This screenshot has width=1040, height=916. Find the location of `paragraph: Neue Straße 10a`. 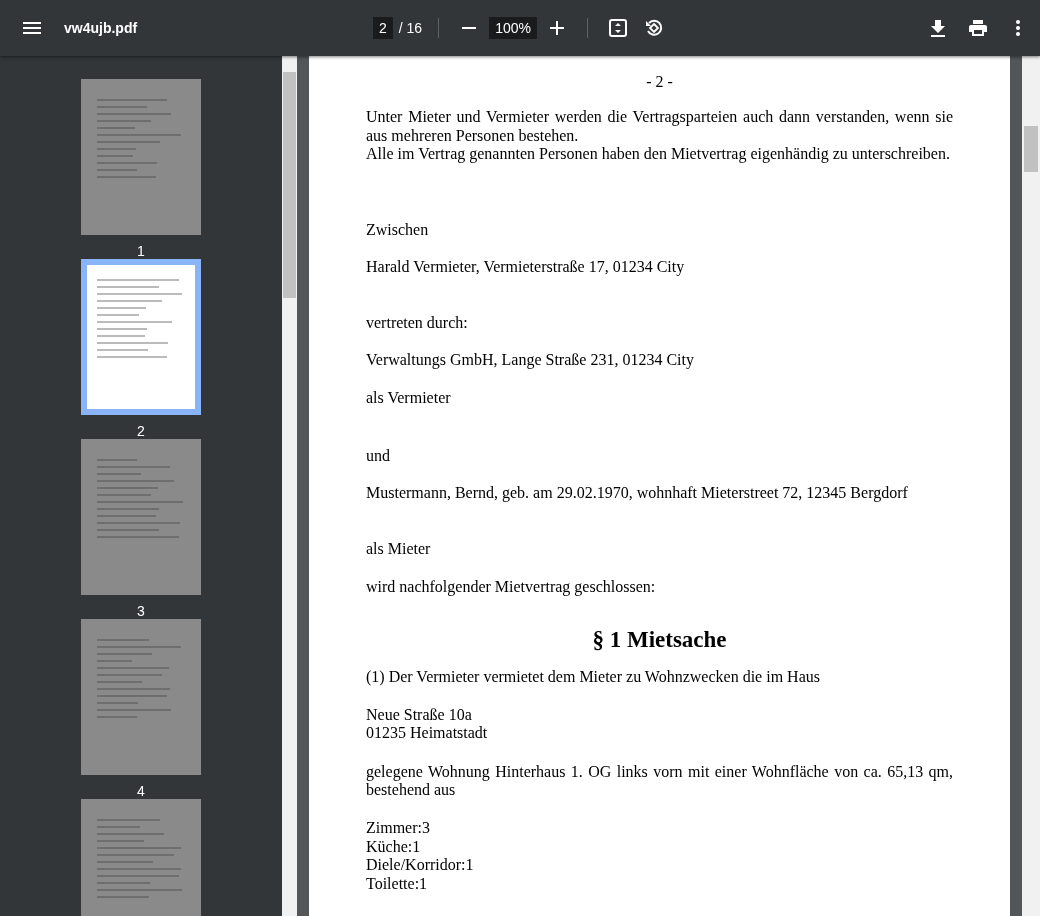

paragraph: Neue Straße 10a is located at coordinates (419, 715).